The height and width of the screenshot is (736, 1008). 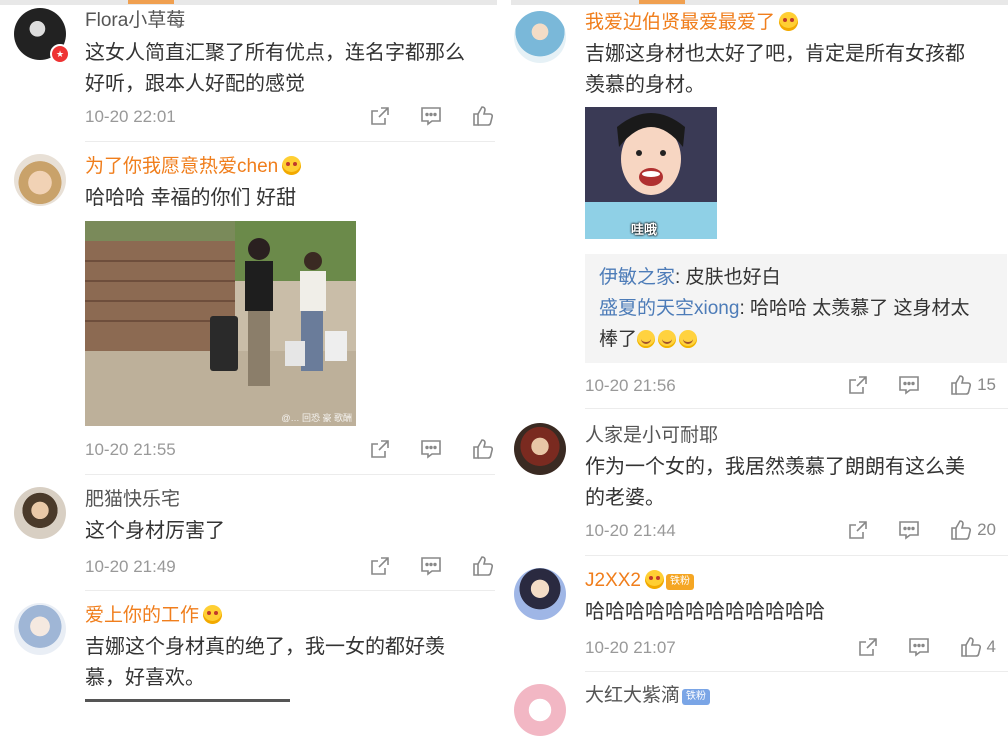 I want to click on comment-time: 10-20 21:55, so click(x=130, y=449).